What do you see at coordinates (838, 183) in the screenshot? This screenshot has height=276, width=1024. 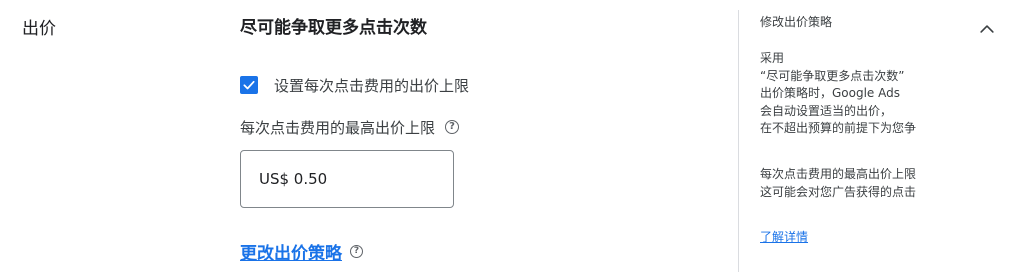 I see `side-panel-description-2: 每次点击费用的最高出价上限 这可能会对您广告获得的点击` at bounding box center [838, 183].